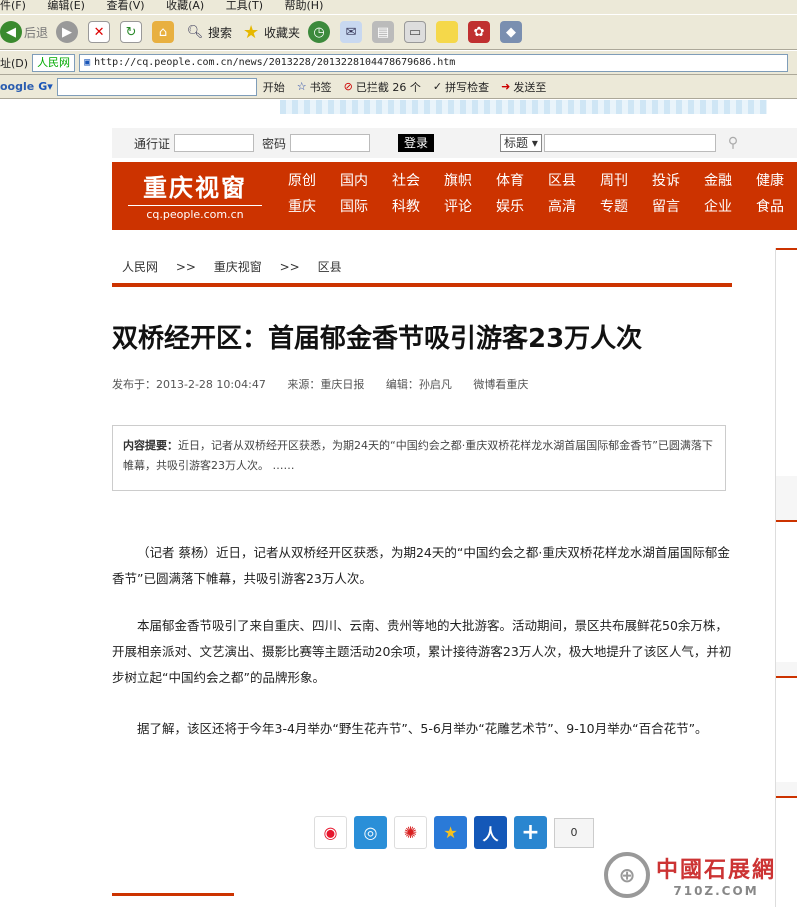 Image resolution: width=797 pixels, height=907 pixels. I want to click on right-sidebar, so click(786, 577).